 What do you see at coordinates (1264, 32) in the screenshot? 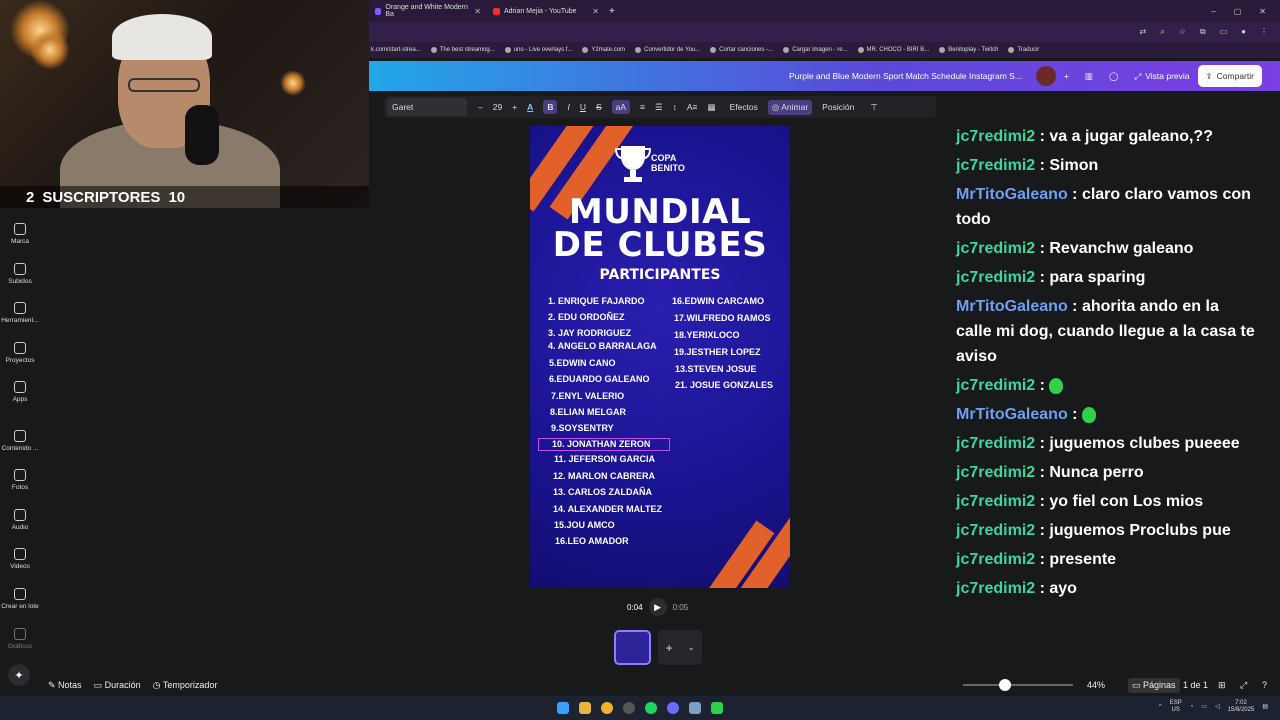
I see `menu-icon: ⋮` at bounding box center [1264, 32].